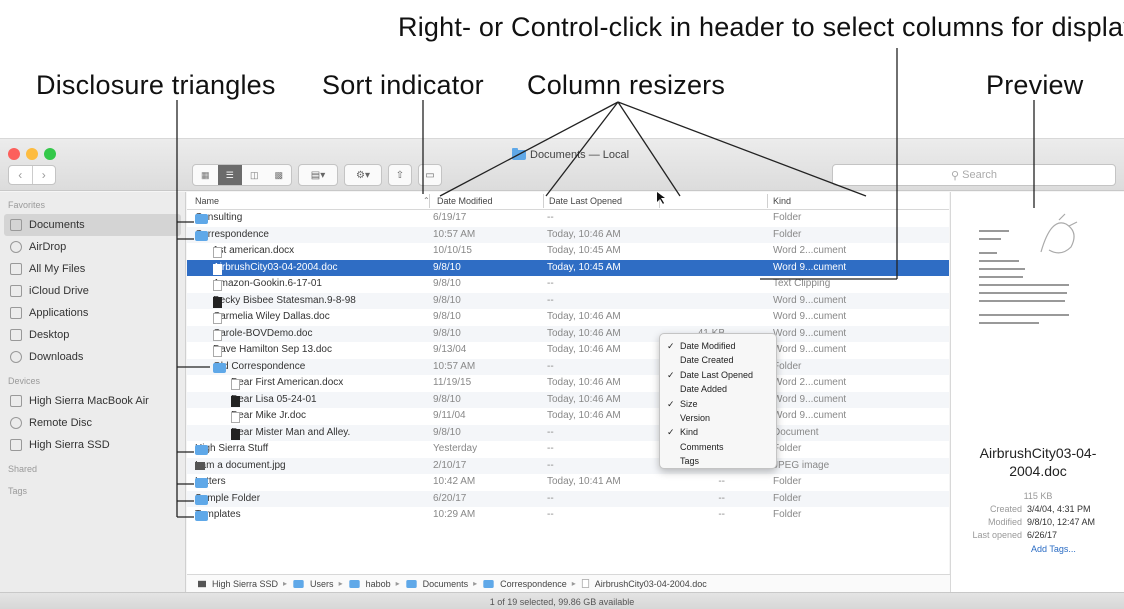  I want to click on column-kind: Kind, so click(782, 201).